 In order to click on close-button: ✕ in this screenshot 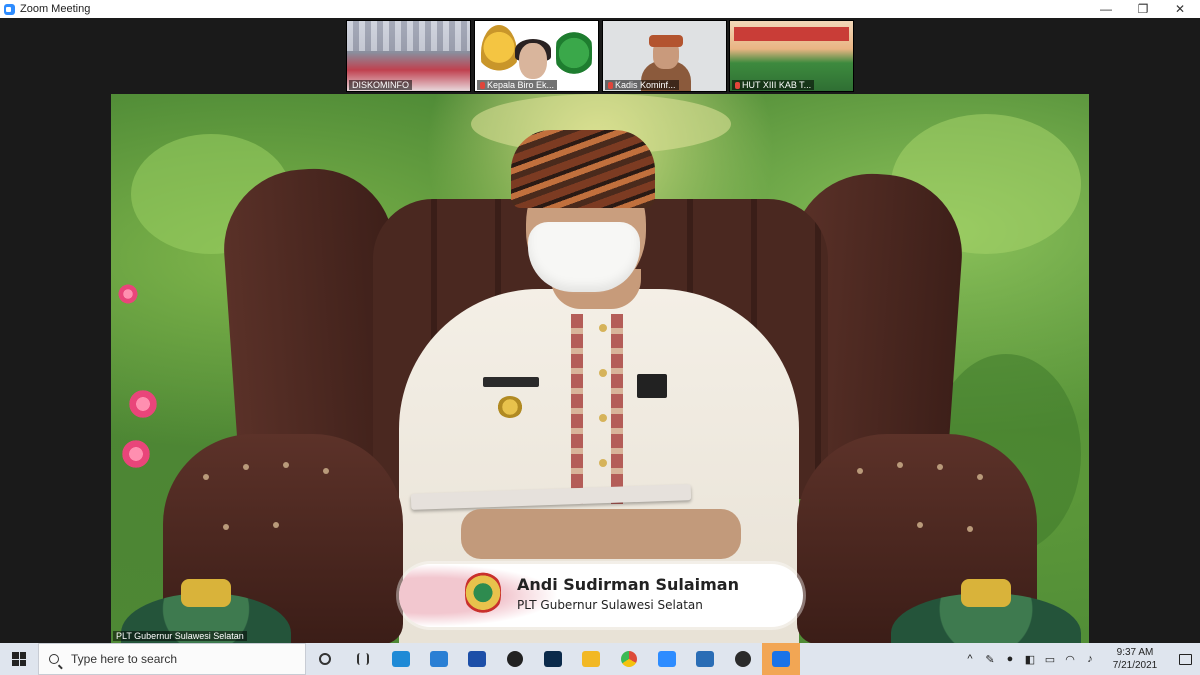, I will do `click(1180, 9)`.